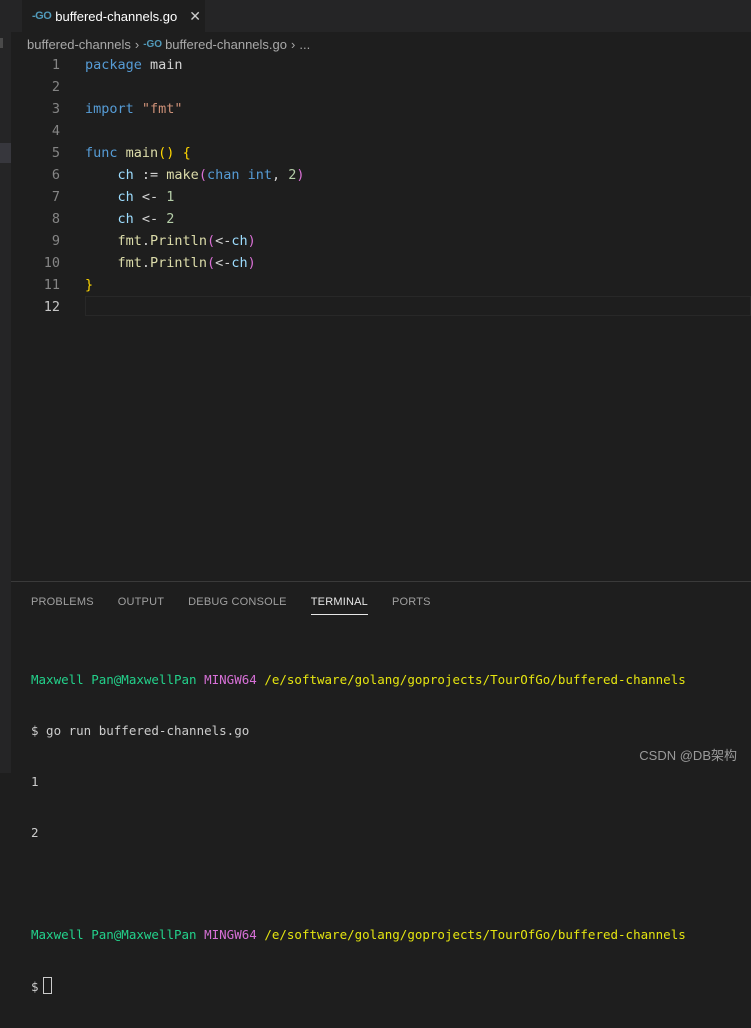 This screenshot has height=1028, width=751. I want to click on tab-debug-console: DEBUG CONSOLE, so click(237, 605).